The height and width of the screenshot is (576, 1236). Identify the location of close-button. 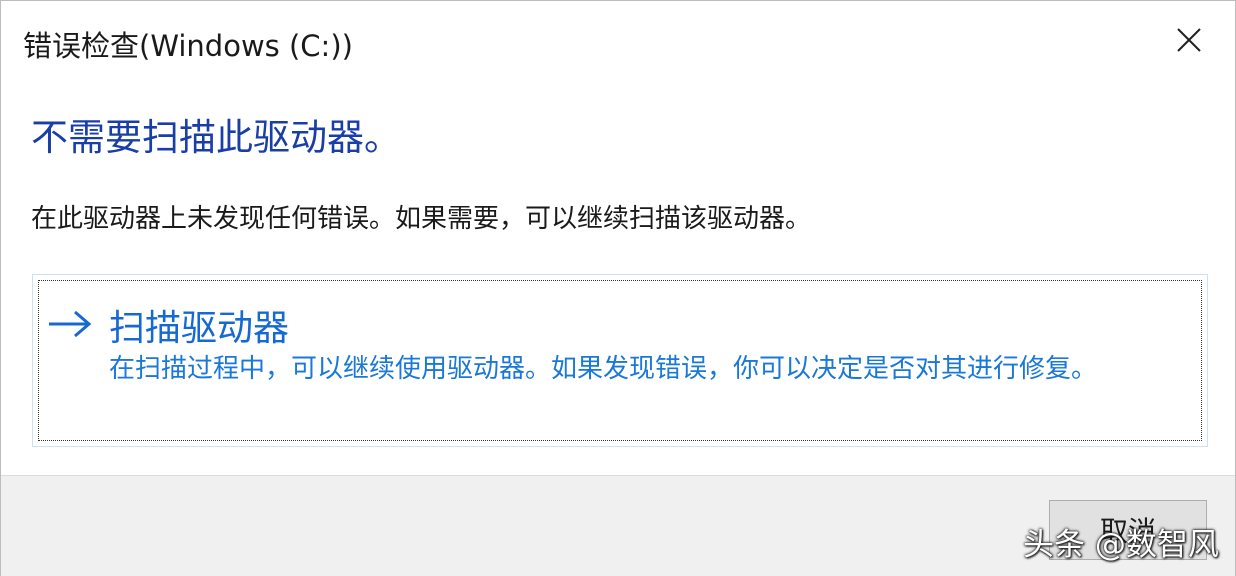
(1189, 40).